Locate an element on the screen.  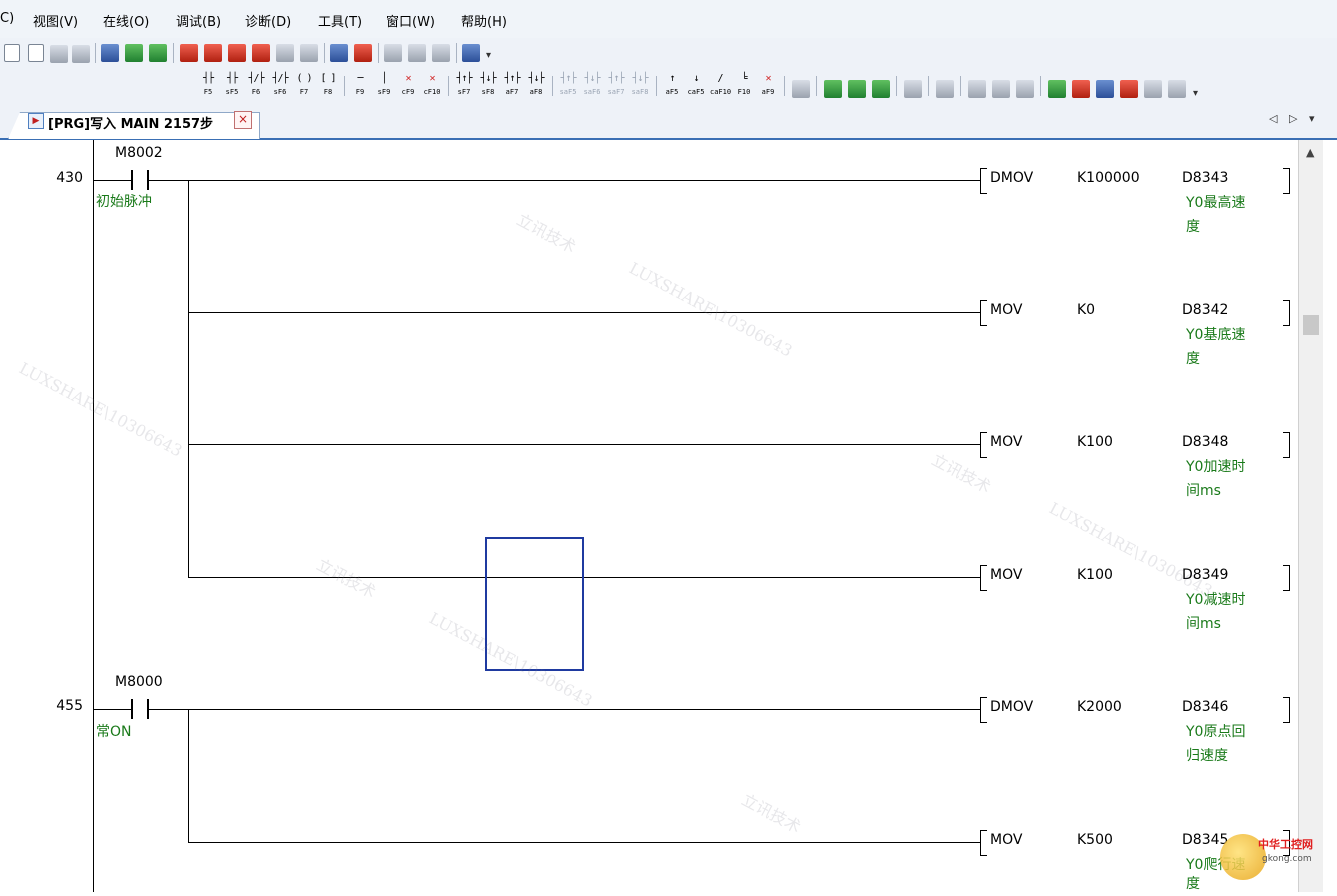
open-contact-icon: ┤├ F5 is located at coordinates (208, 87).